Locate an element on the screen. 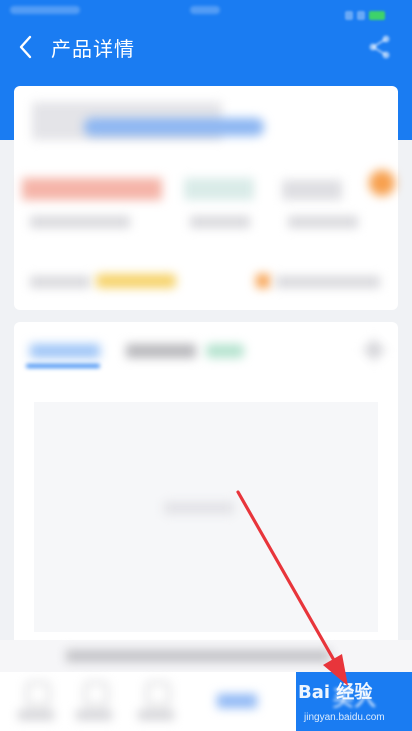 The width and height of the screenshot is (412, 731). status-bar is located at coordinates (206, 10).